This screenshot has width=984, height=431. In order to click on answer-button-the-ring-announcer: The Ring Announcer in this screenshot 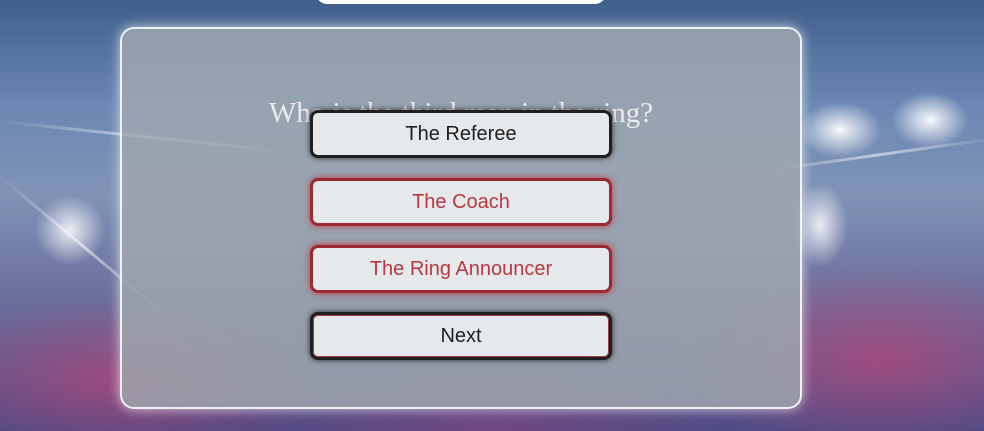, I will do `click(461, 269)`.